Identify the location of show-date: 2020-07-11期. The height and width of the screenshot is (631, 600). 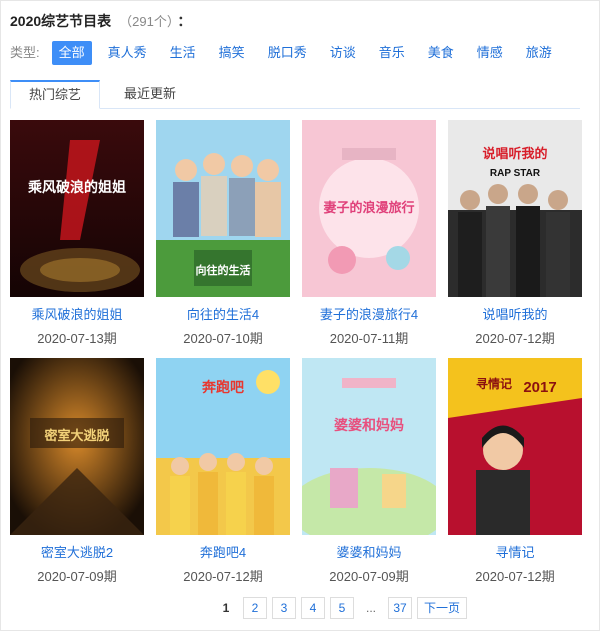
(369, 338).